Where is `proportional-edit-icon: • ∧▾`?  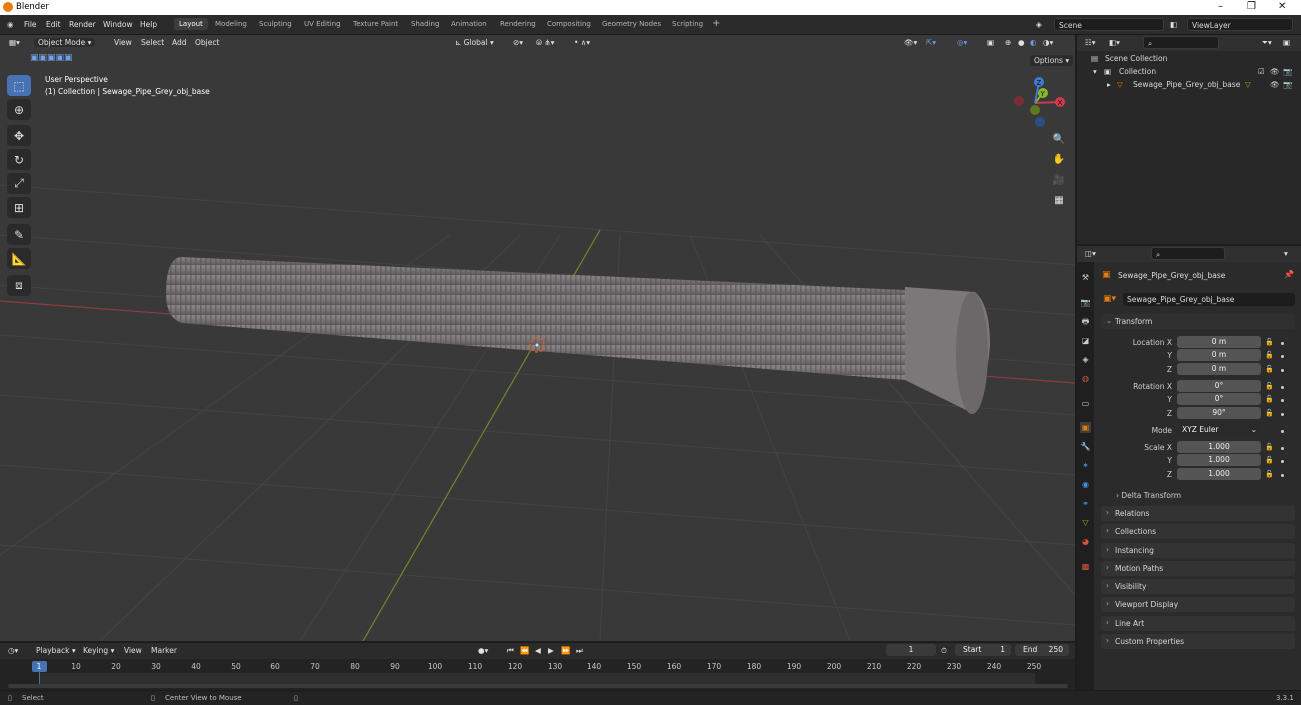 proportional-edit-icon: • ∧▾ is located at coordinates (582, 42).